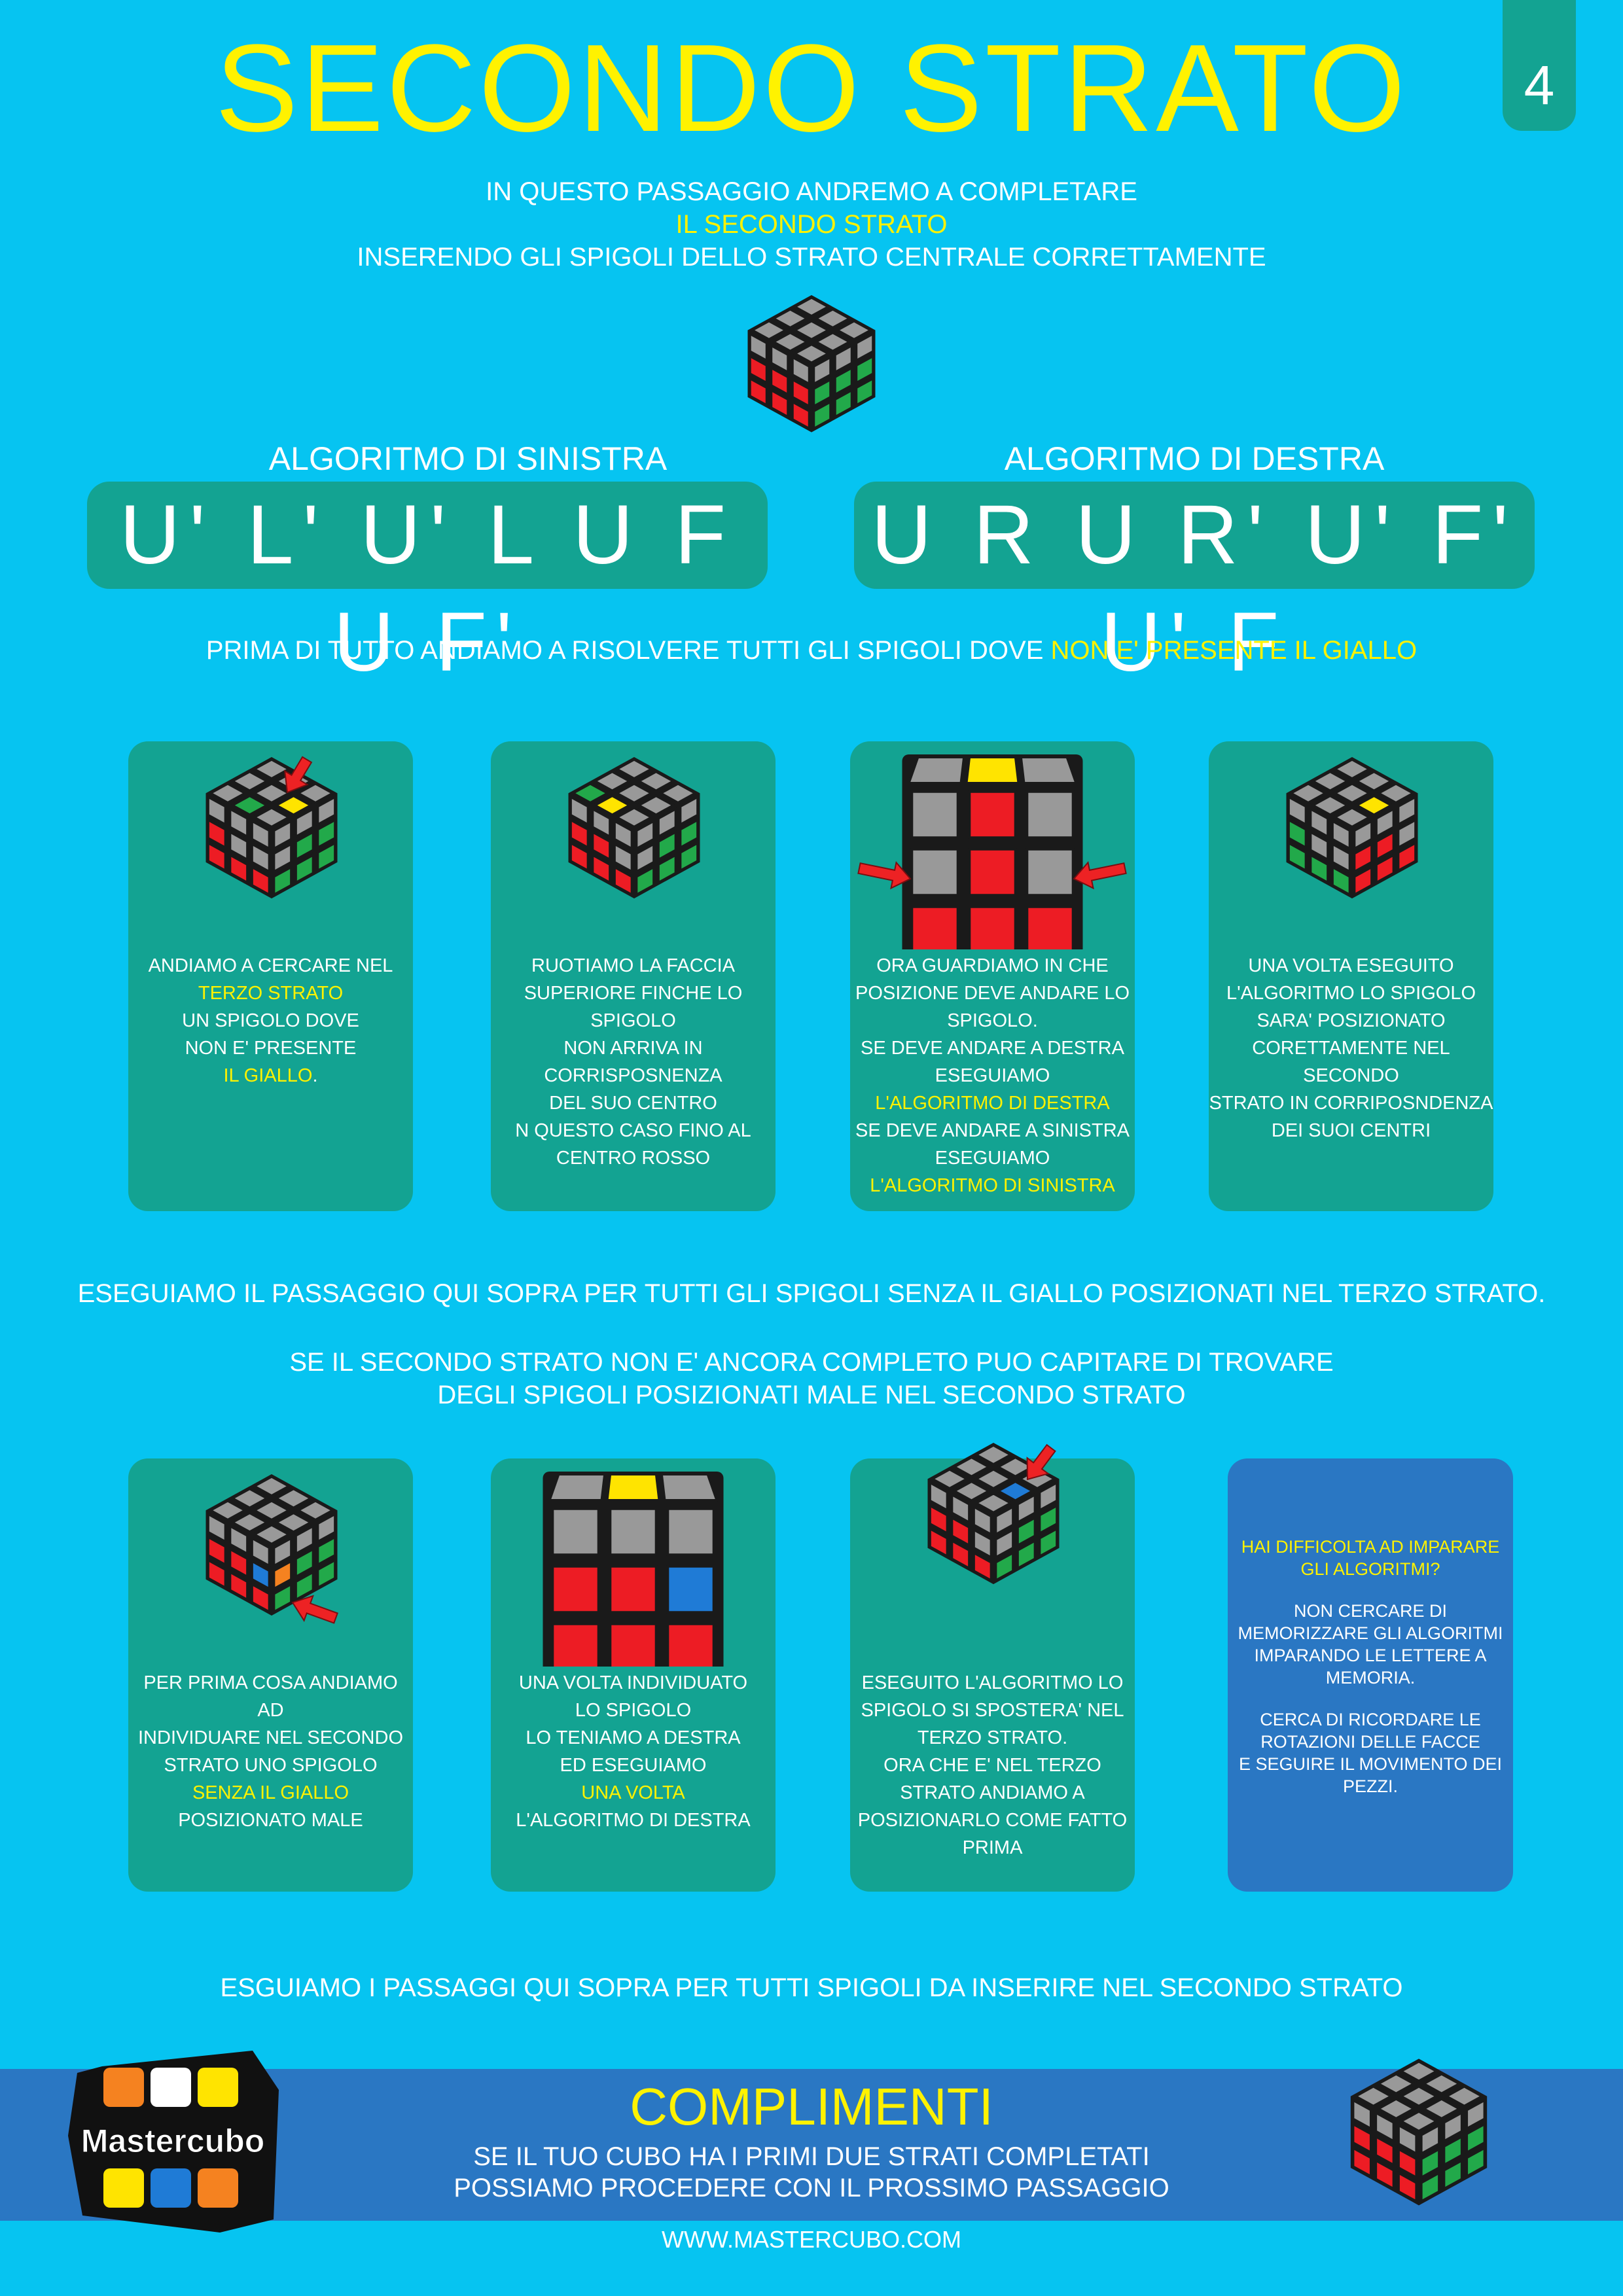 This screenshot has height=2296, width=1623. What do you see at coordinates (633, 1103) in the screenshot?
I see `card-line: DEL SUO CENTRO` at bounding box center [633, 1103].